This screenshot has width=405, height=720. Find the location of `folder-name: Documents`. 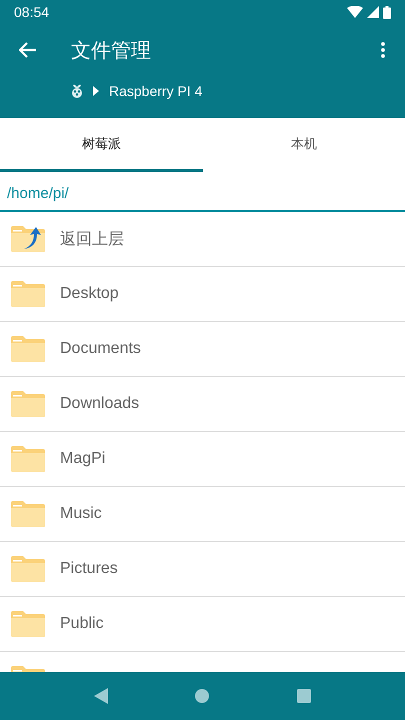

folder-name: Documents is located at coordinates (100, 349).